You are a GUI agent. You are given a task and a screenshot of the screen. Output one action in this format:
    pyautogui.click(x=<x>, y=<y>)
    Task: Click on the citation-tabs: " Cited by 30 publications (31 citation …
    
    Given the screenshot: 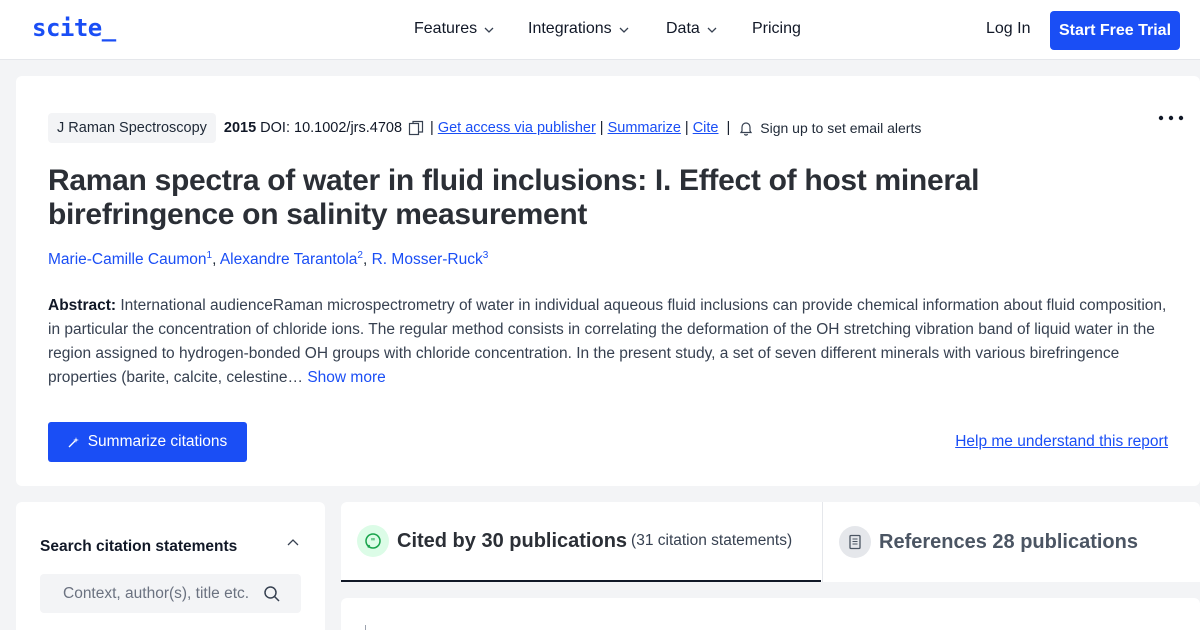 What is the action you would take?
    pyautogui.click(x=770, y=542)
    